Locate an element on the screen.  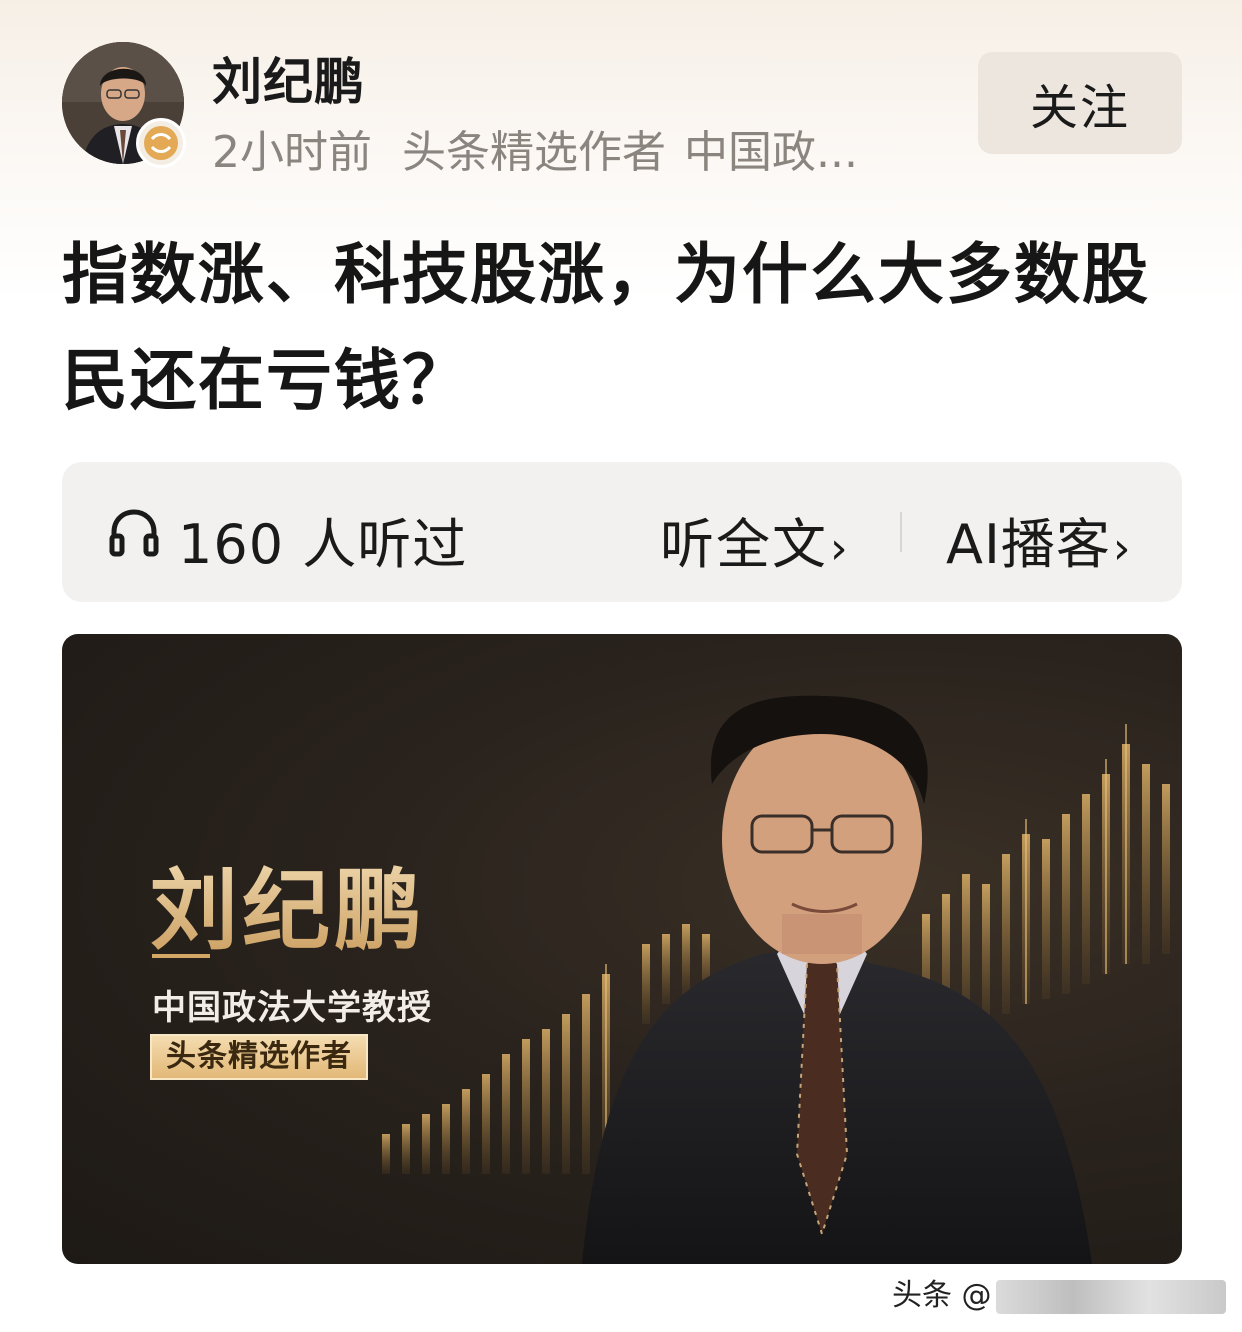
post-time: 2小时前 is located at coordinates (292, 152).